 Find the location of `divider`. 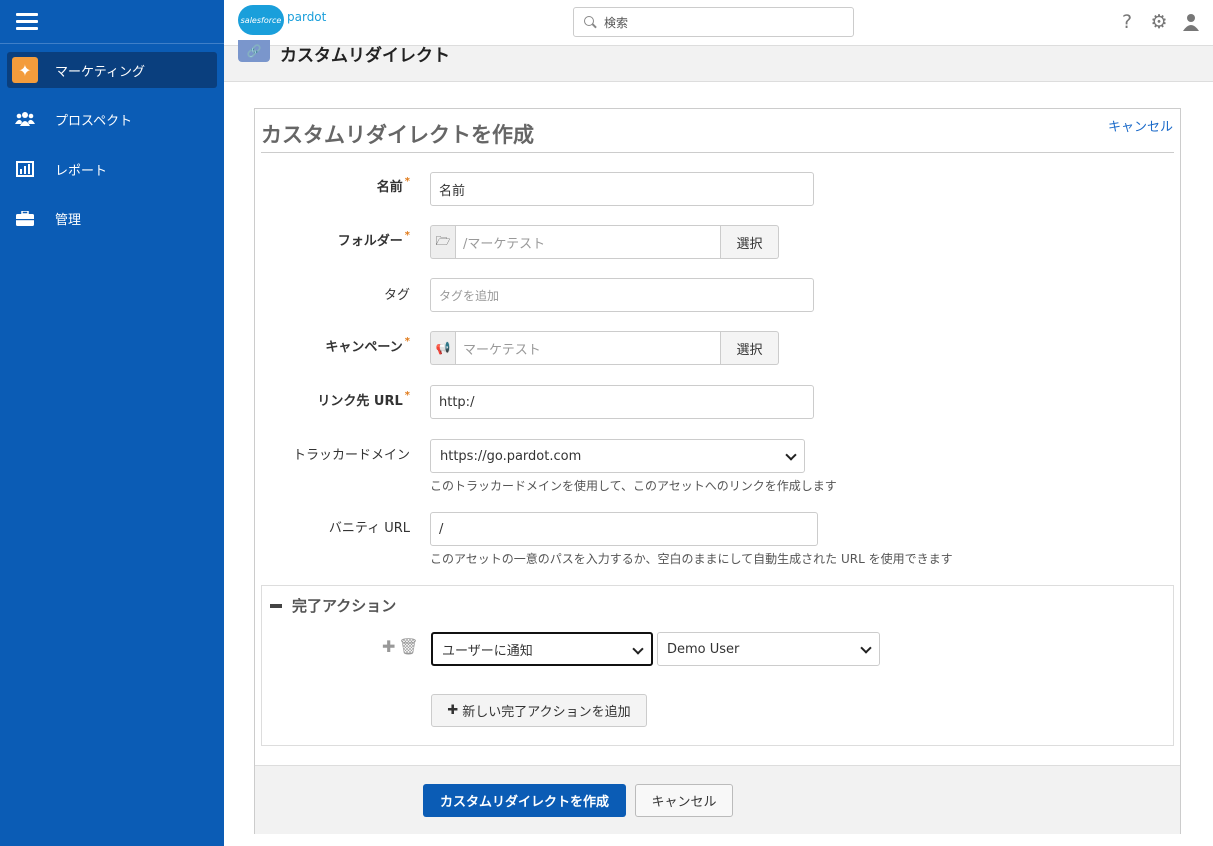

divider is located at coordinates (717, 152).